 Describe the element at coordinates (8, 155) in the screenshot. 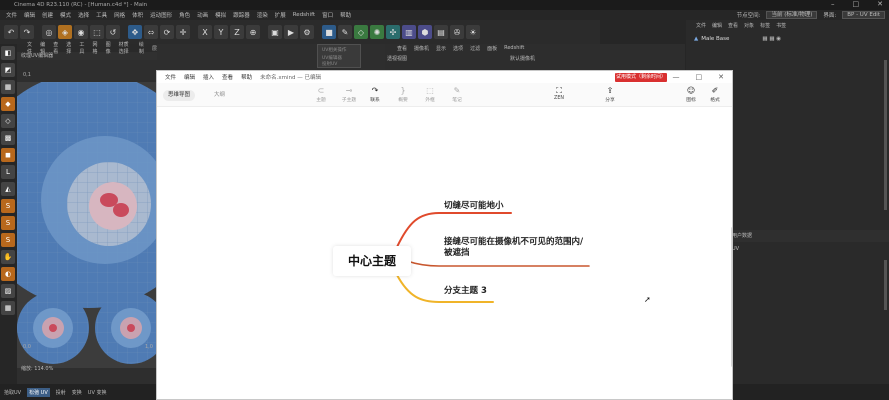

I see `uv-mode-icon: ◼` at that location.